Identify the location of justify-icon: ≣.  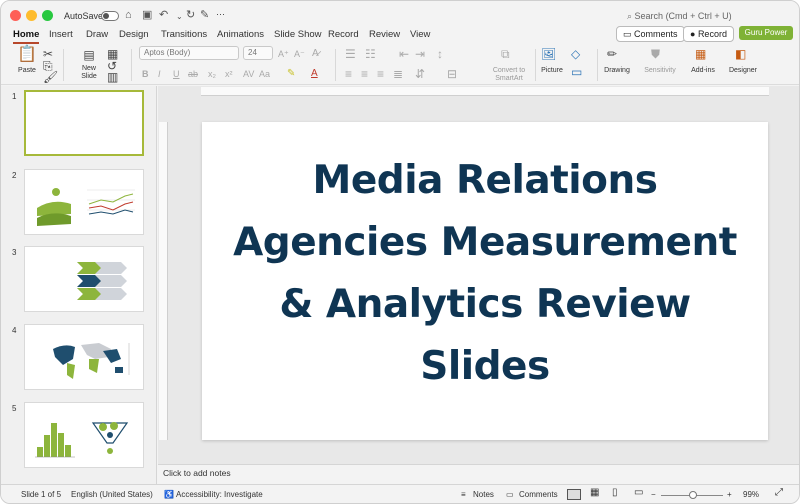
(398, 74).